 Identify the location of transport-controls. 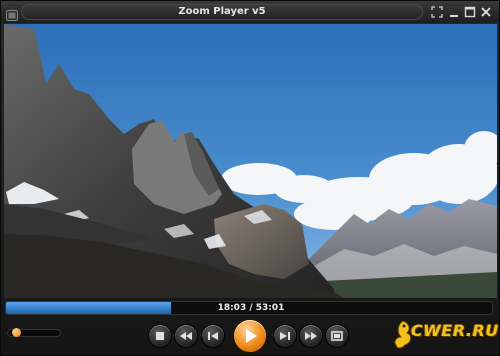
(250, 336).